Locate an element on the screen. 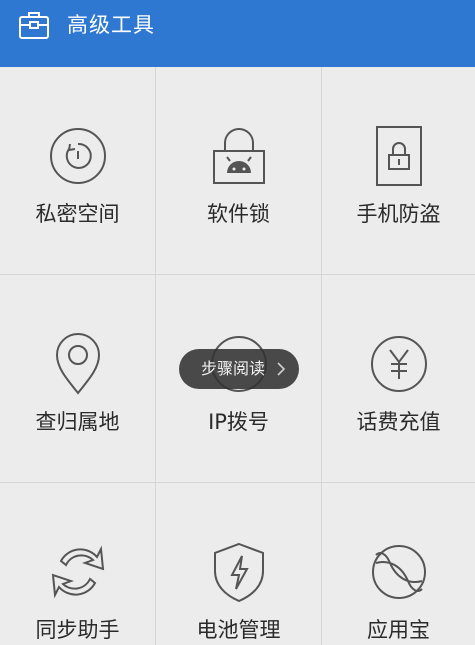 This screenshot has width=475, height=645. tool-location: 查归属地 is located at coordinates (77, 378).